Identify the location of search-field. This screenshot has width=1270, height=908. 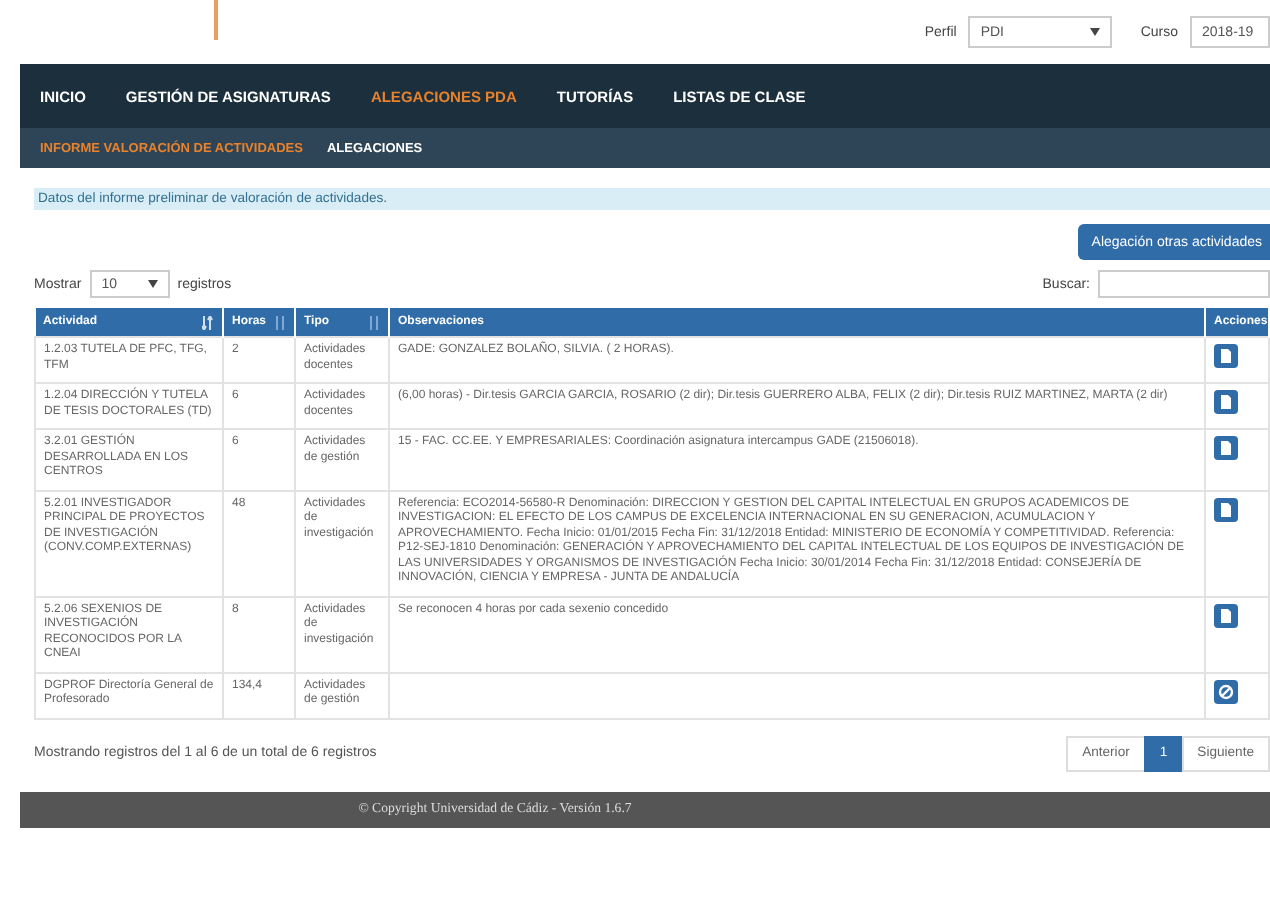
(1184, 284).